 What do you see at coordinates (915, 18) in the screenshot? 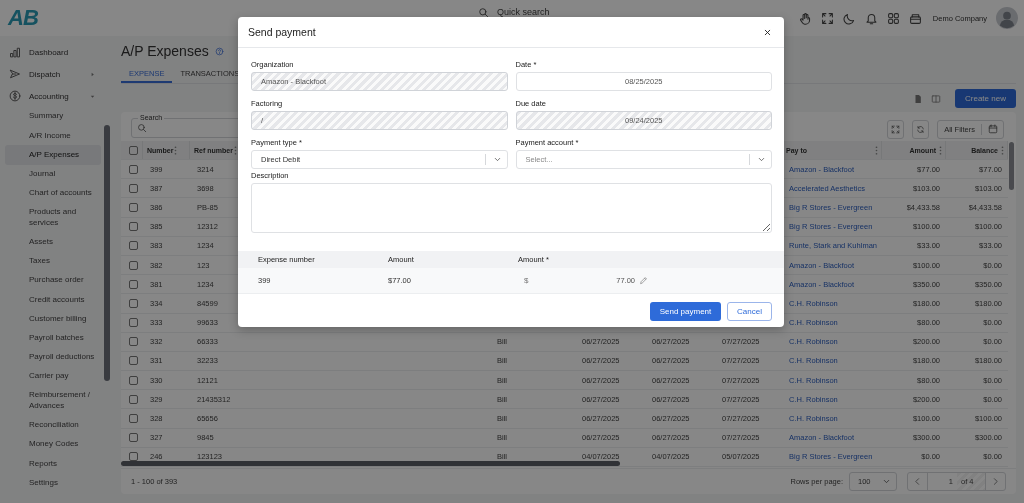
I see `wallet-icon` at bounding box center [915, 18].